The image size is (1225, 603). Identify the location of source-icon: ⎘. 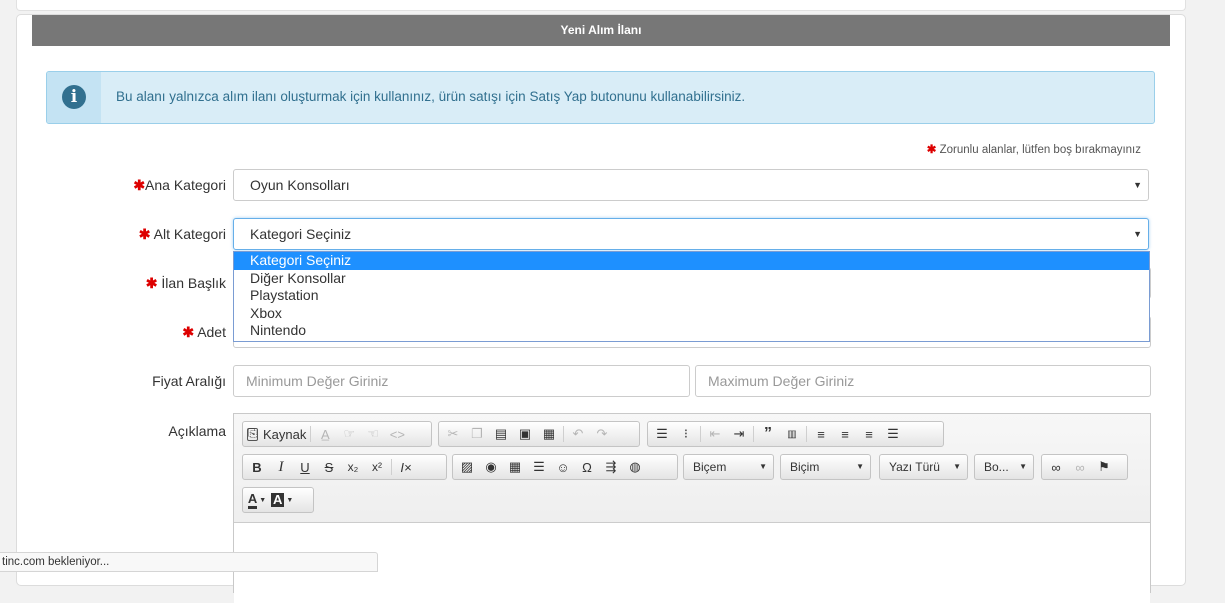
(252, 434).